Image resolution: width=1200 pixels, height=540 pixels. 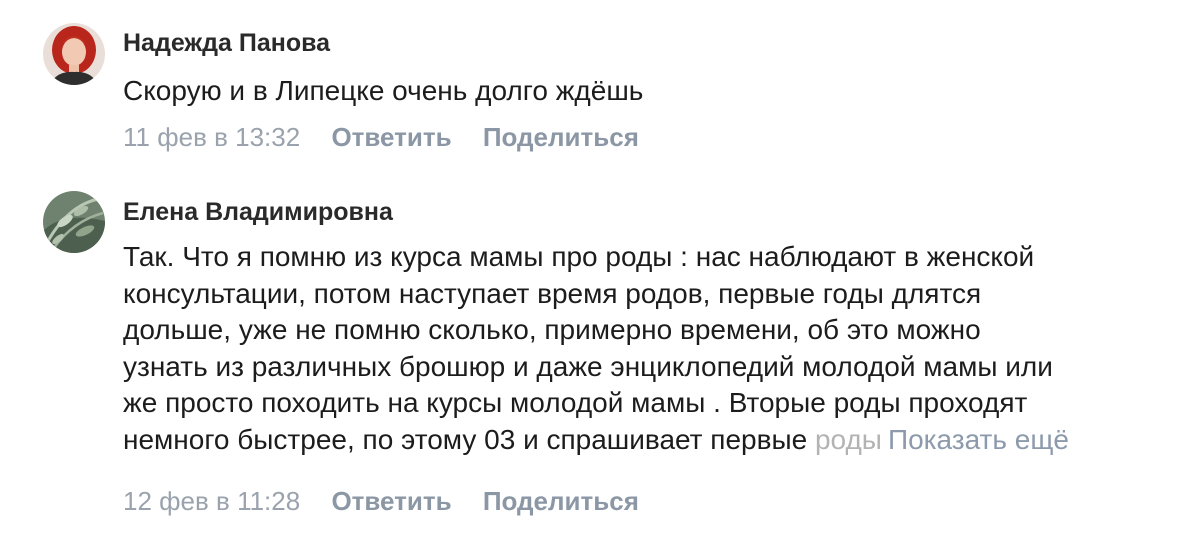 What do you see at coordinates (978, 439) in the screenshot?
I see `show-more-link: Показать ещё` at bounding box center [978, 439].